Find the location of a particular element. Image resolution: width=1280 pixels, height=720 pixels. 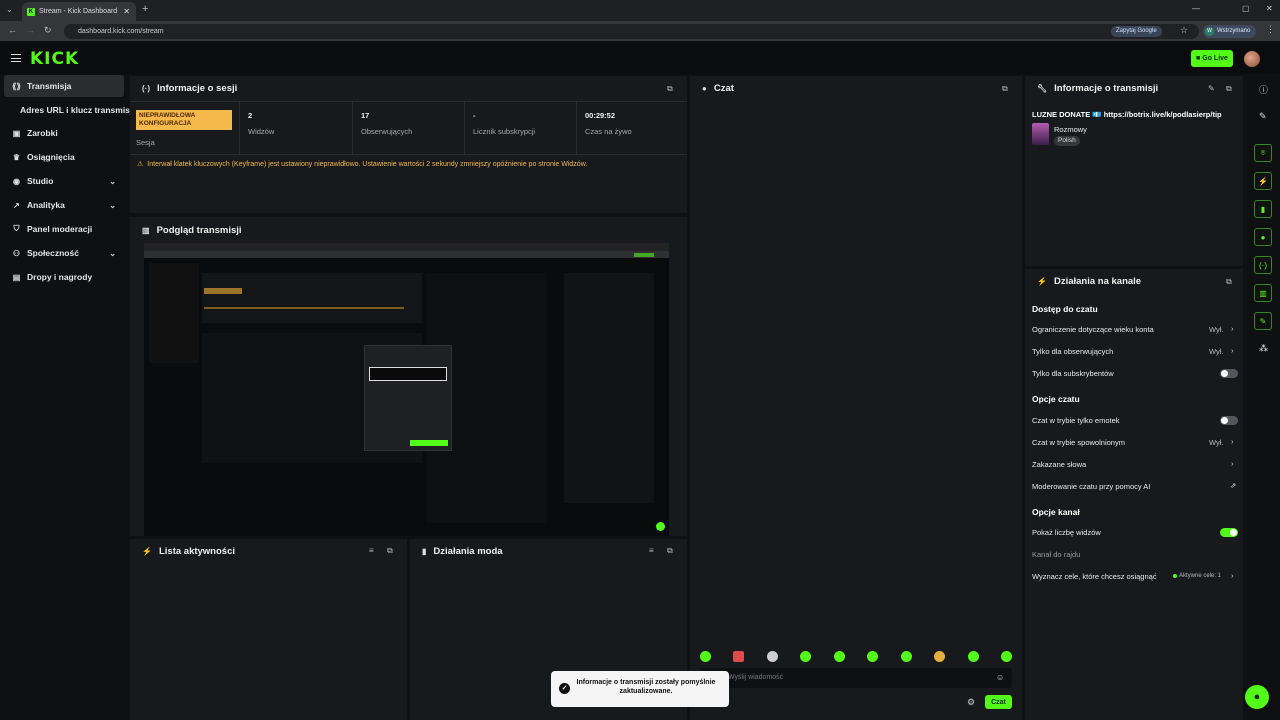

tab-title: Stream - Kick Dashboard is located at coordinates (78, 11).